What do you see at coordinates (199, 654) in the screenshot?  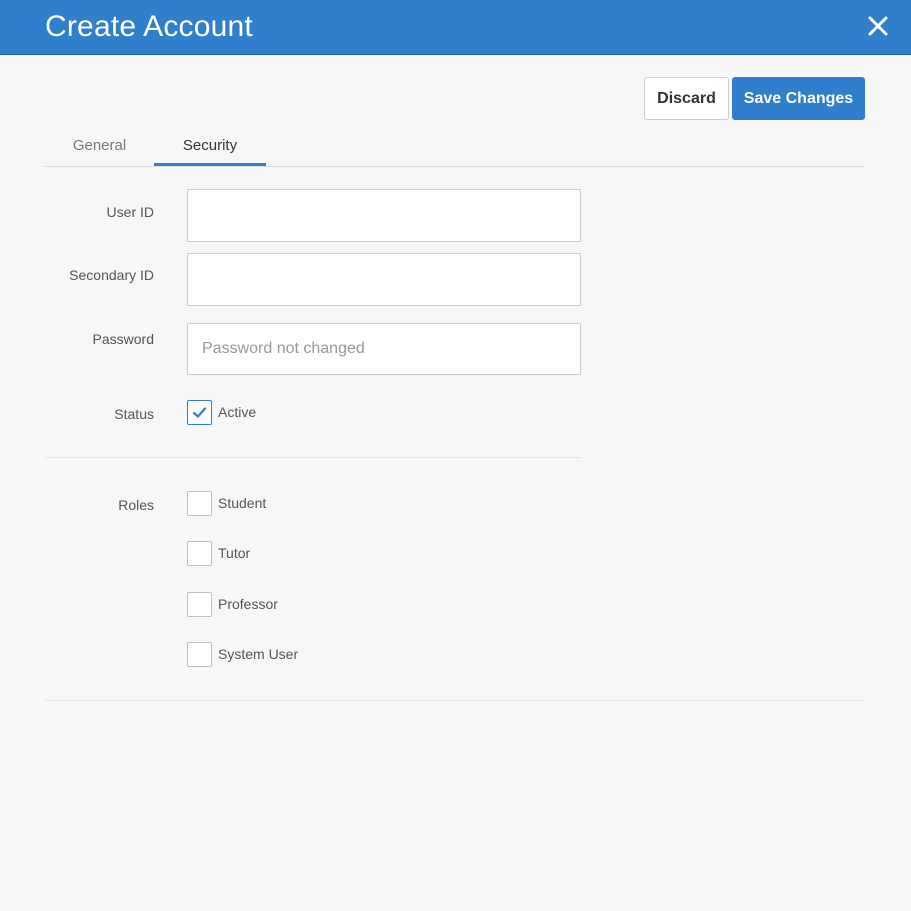 I see `role-system-user-checkbox` at bounding box center [199, 654].